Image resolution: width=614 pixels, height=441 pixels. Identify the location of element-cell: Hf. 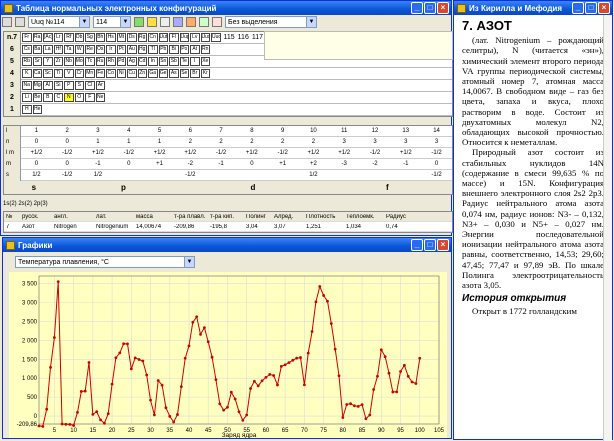
(58, 49).